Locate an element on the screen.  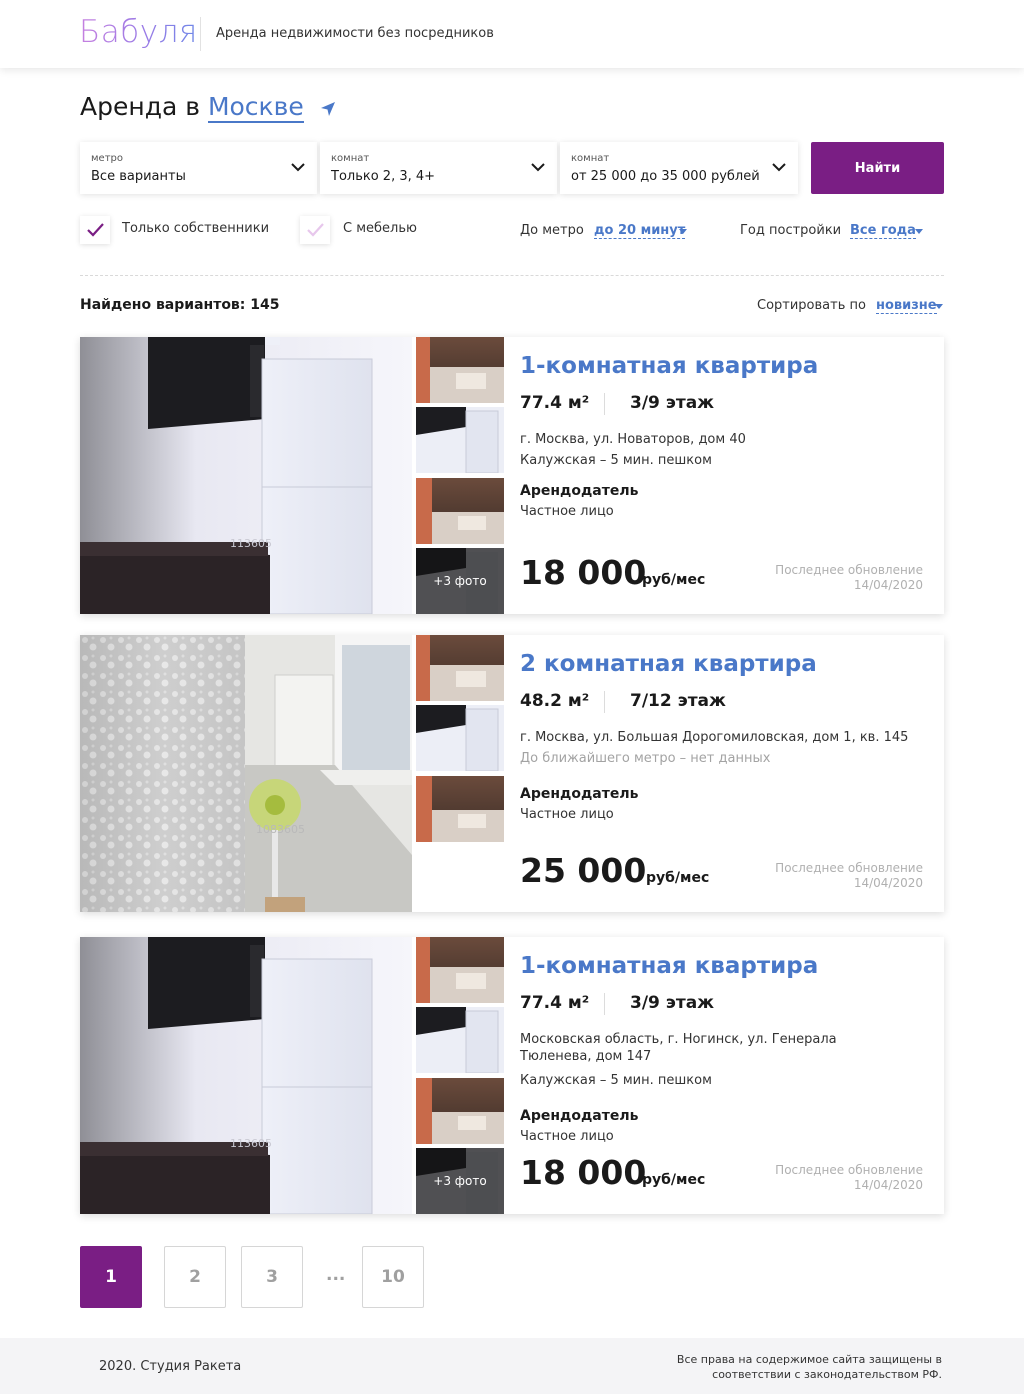
sort-label: Сортировать по is located at coordinates (811, 305).